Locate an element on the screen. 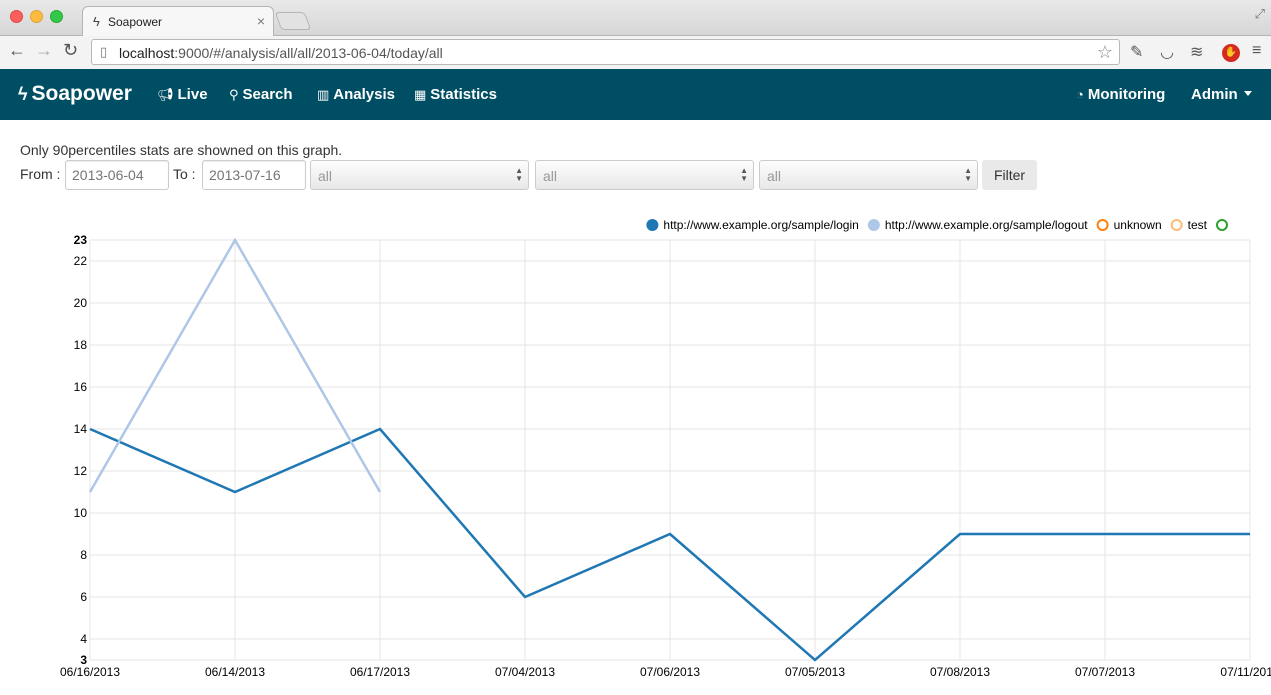 The image size is (1271, 695). reload-icon: ↻ is located at coordinates (70, 50).